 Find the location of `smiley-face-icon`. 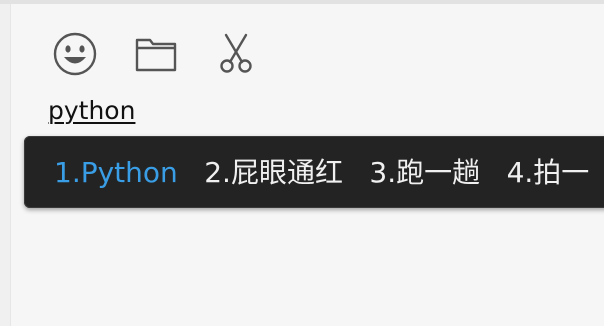

smiley-face-icon is located at coordinates (75, 54).